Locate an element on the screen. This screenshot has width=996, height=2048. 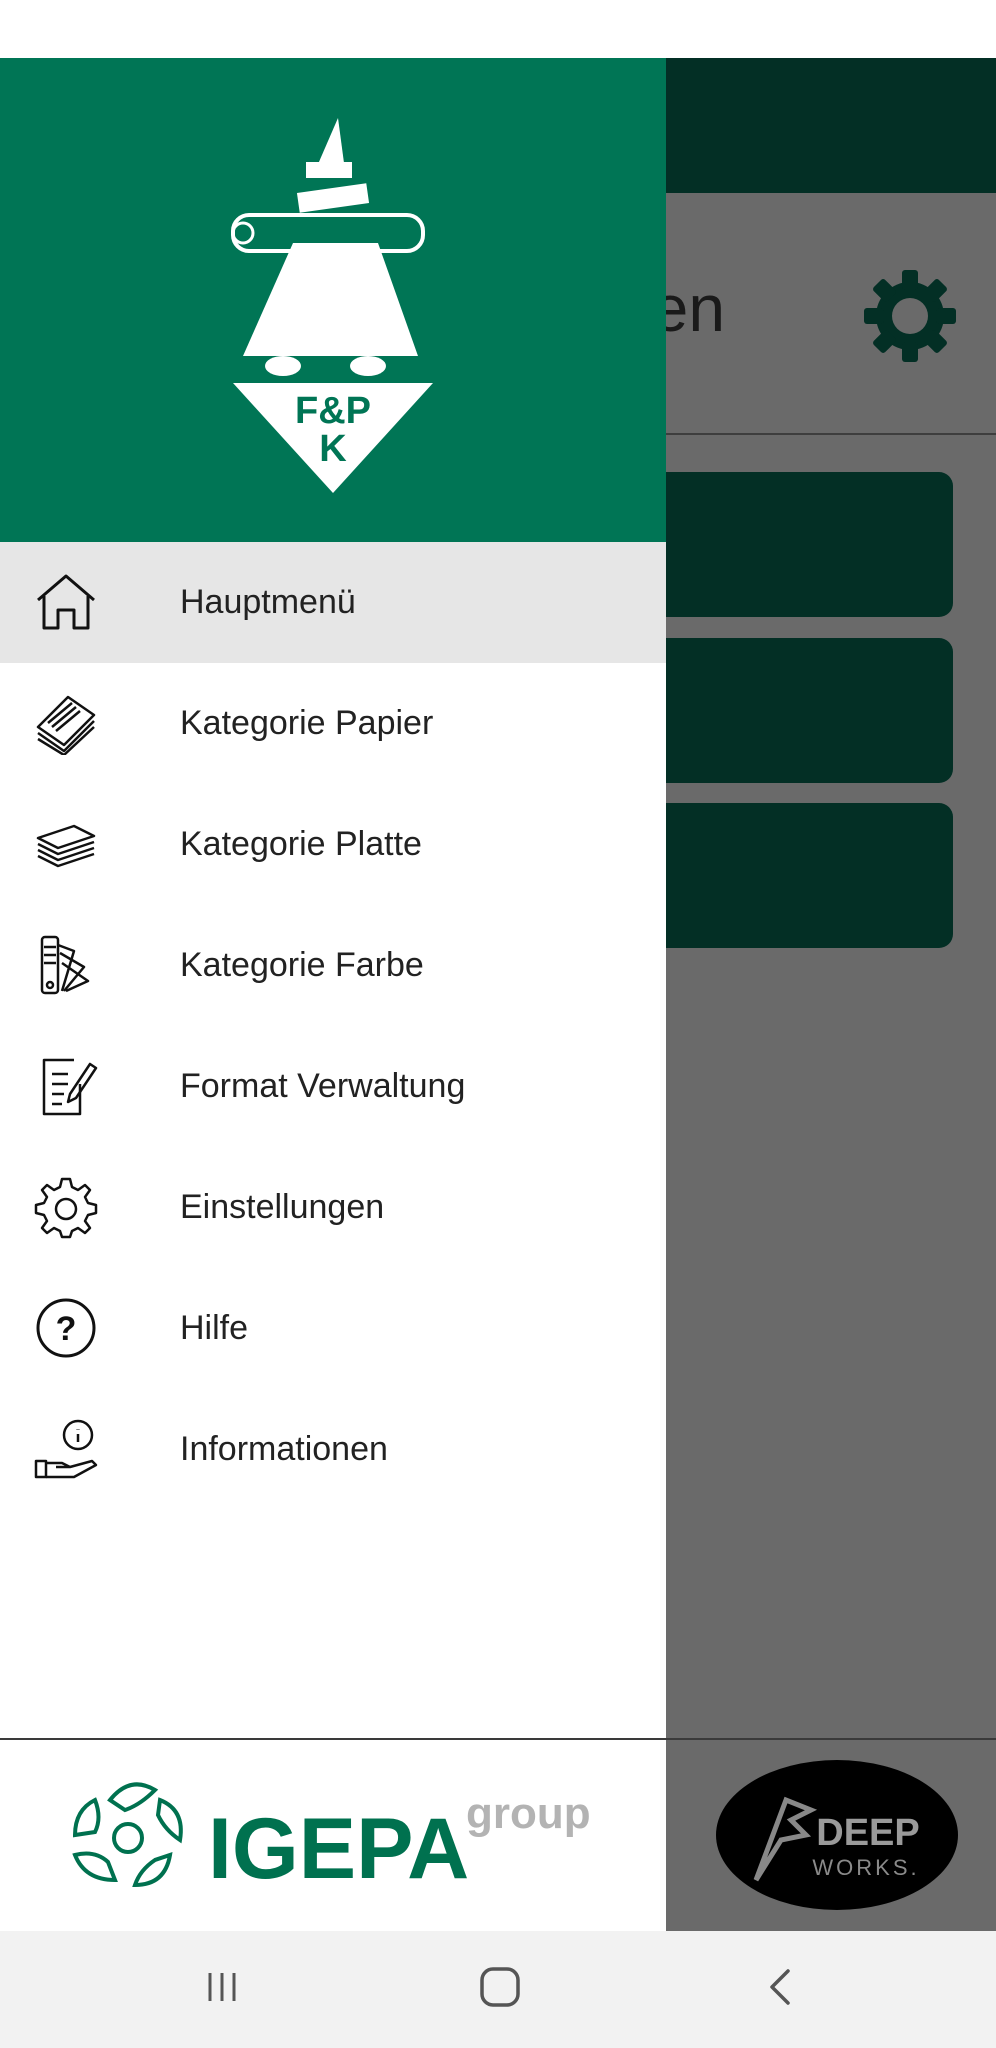
menu-item-format-verwaltung: Format Verwaltung is located at coordinates (333, 1086).